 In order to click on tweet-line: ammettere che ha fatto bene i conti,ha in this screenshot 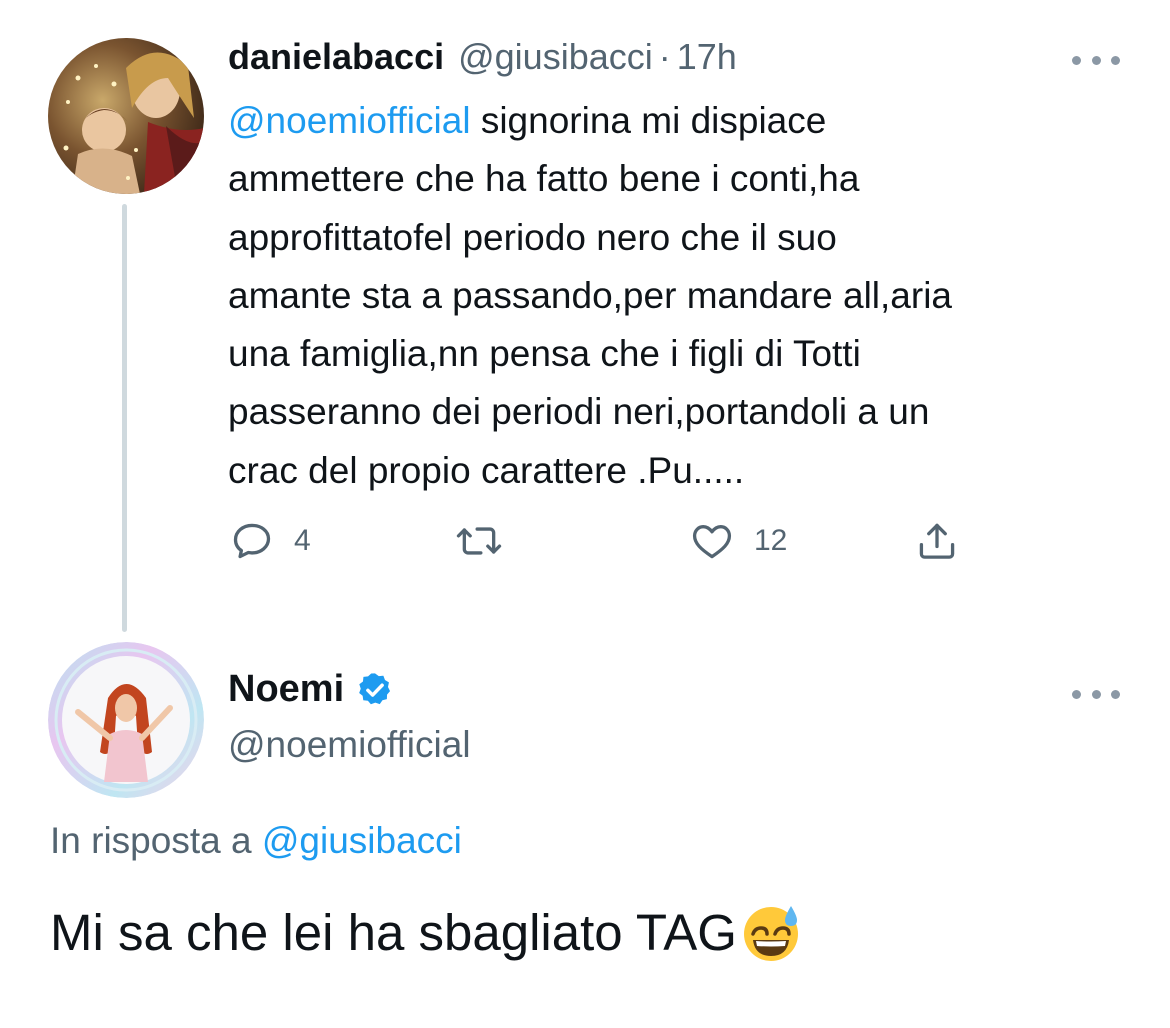, I will do `click(544, 179)`.